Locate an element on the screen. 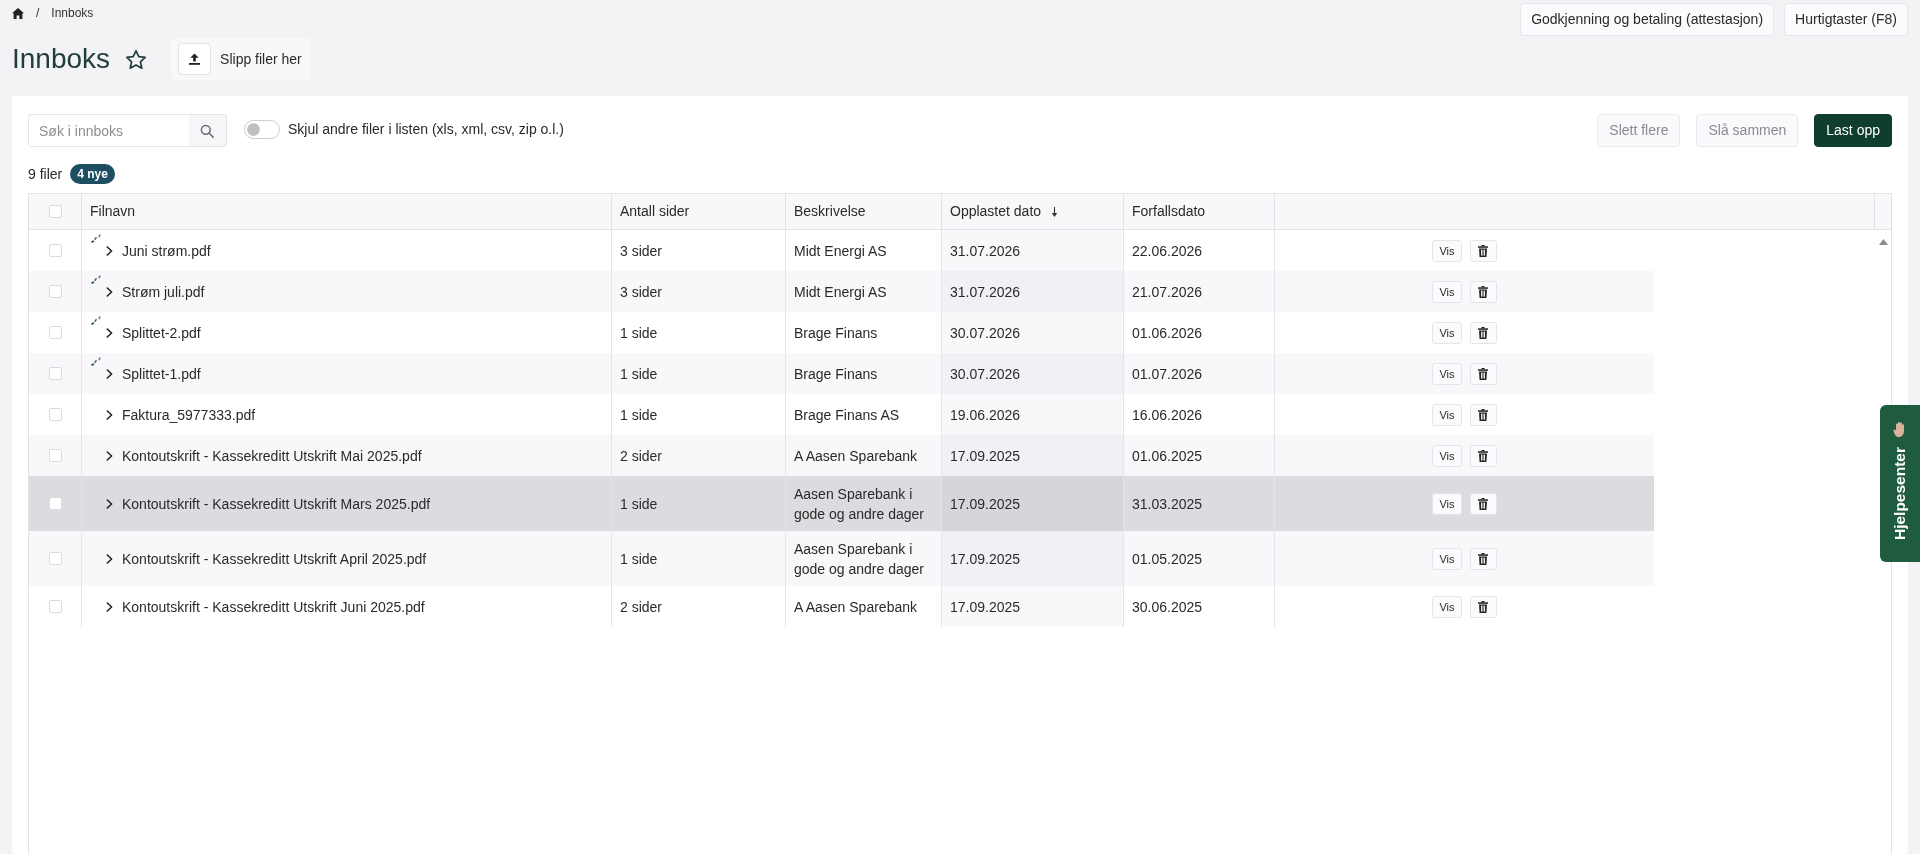  file-count: 9 filer is located at coordinates (45, 174).